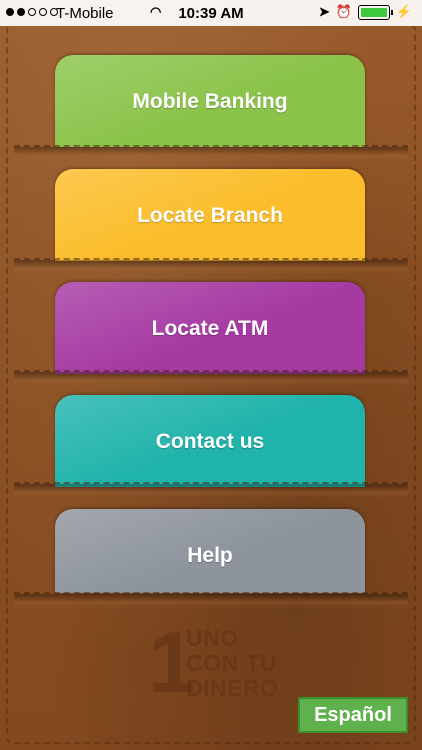  I want to click on locate-branch-label: Locate Branch, so click(210, 215).